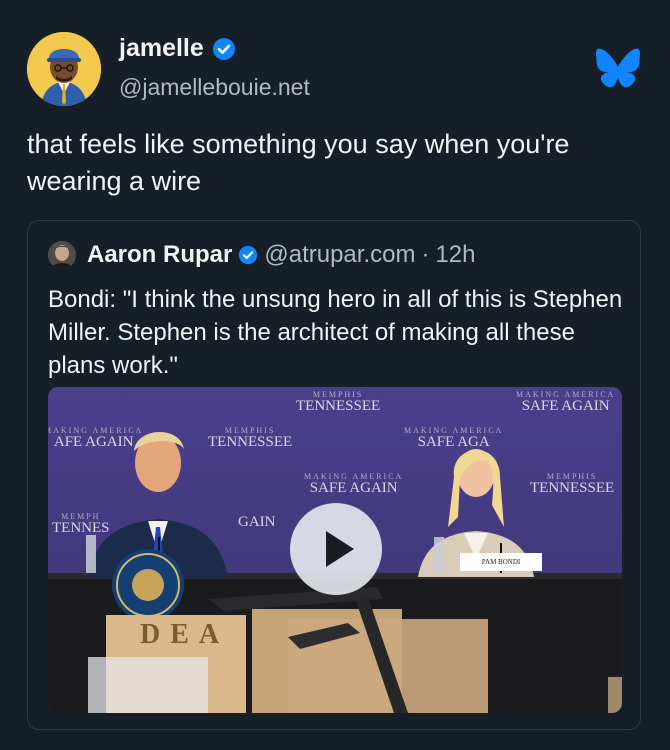  Describe the element at coordinates (257, 522) in the screenshot. I see `backdrop-sign: GAIN` at that location.